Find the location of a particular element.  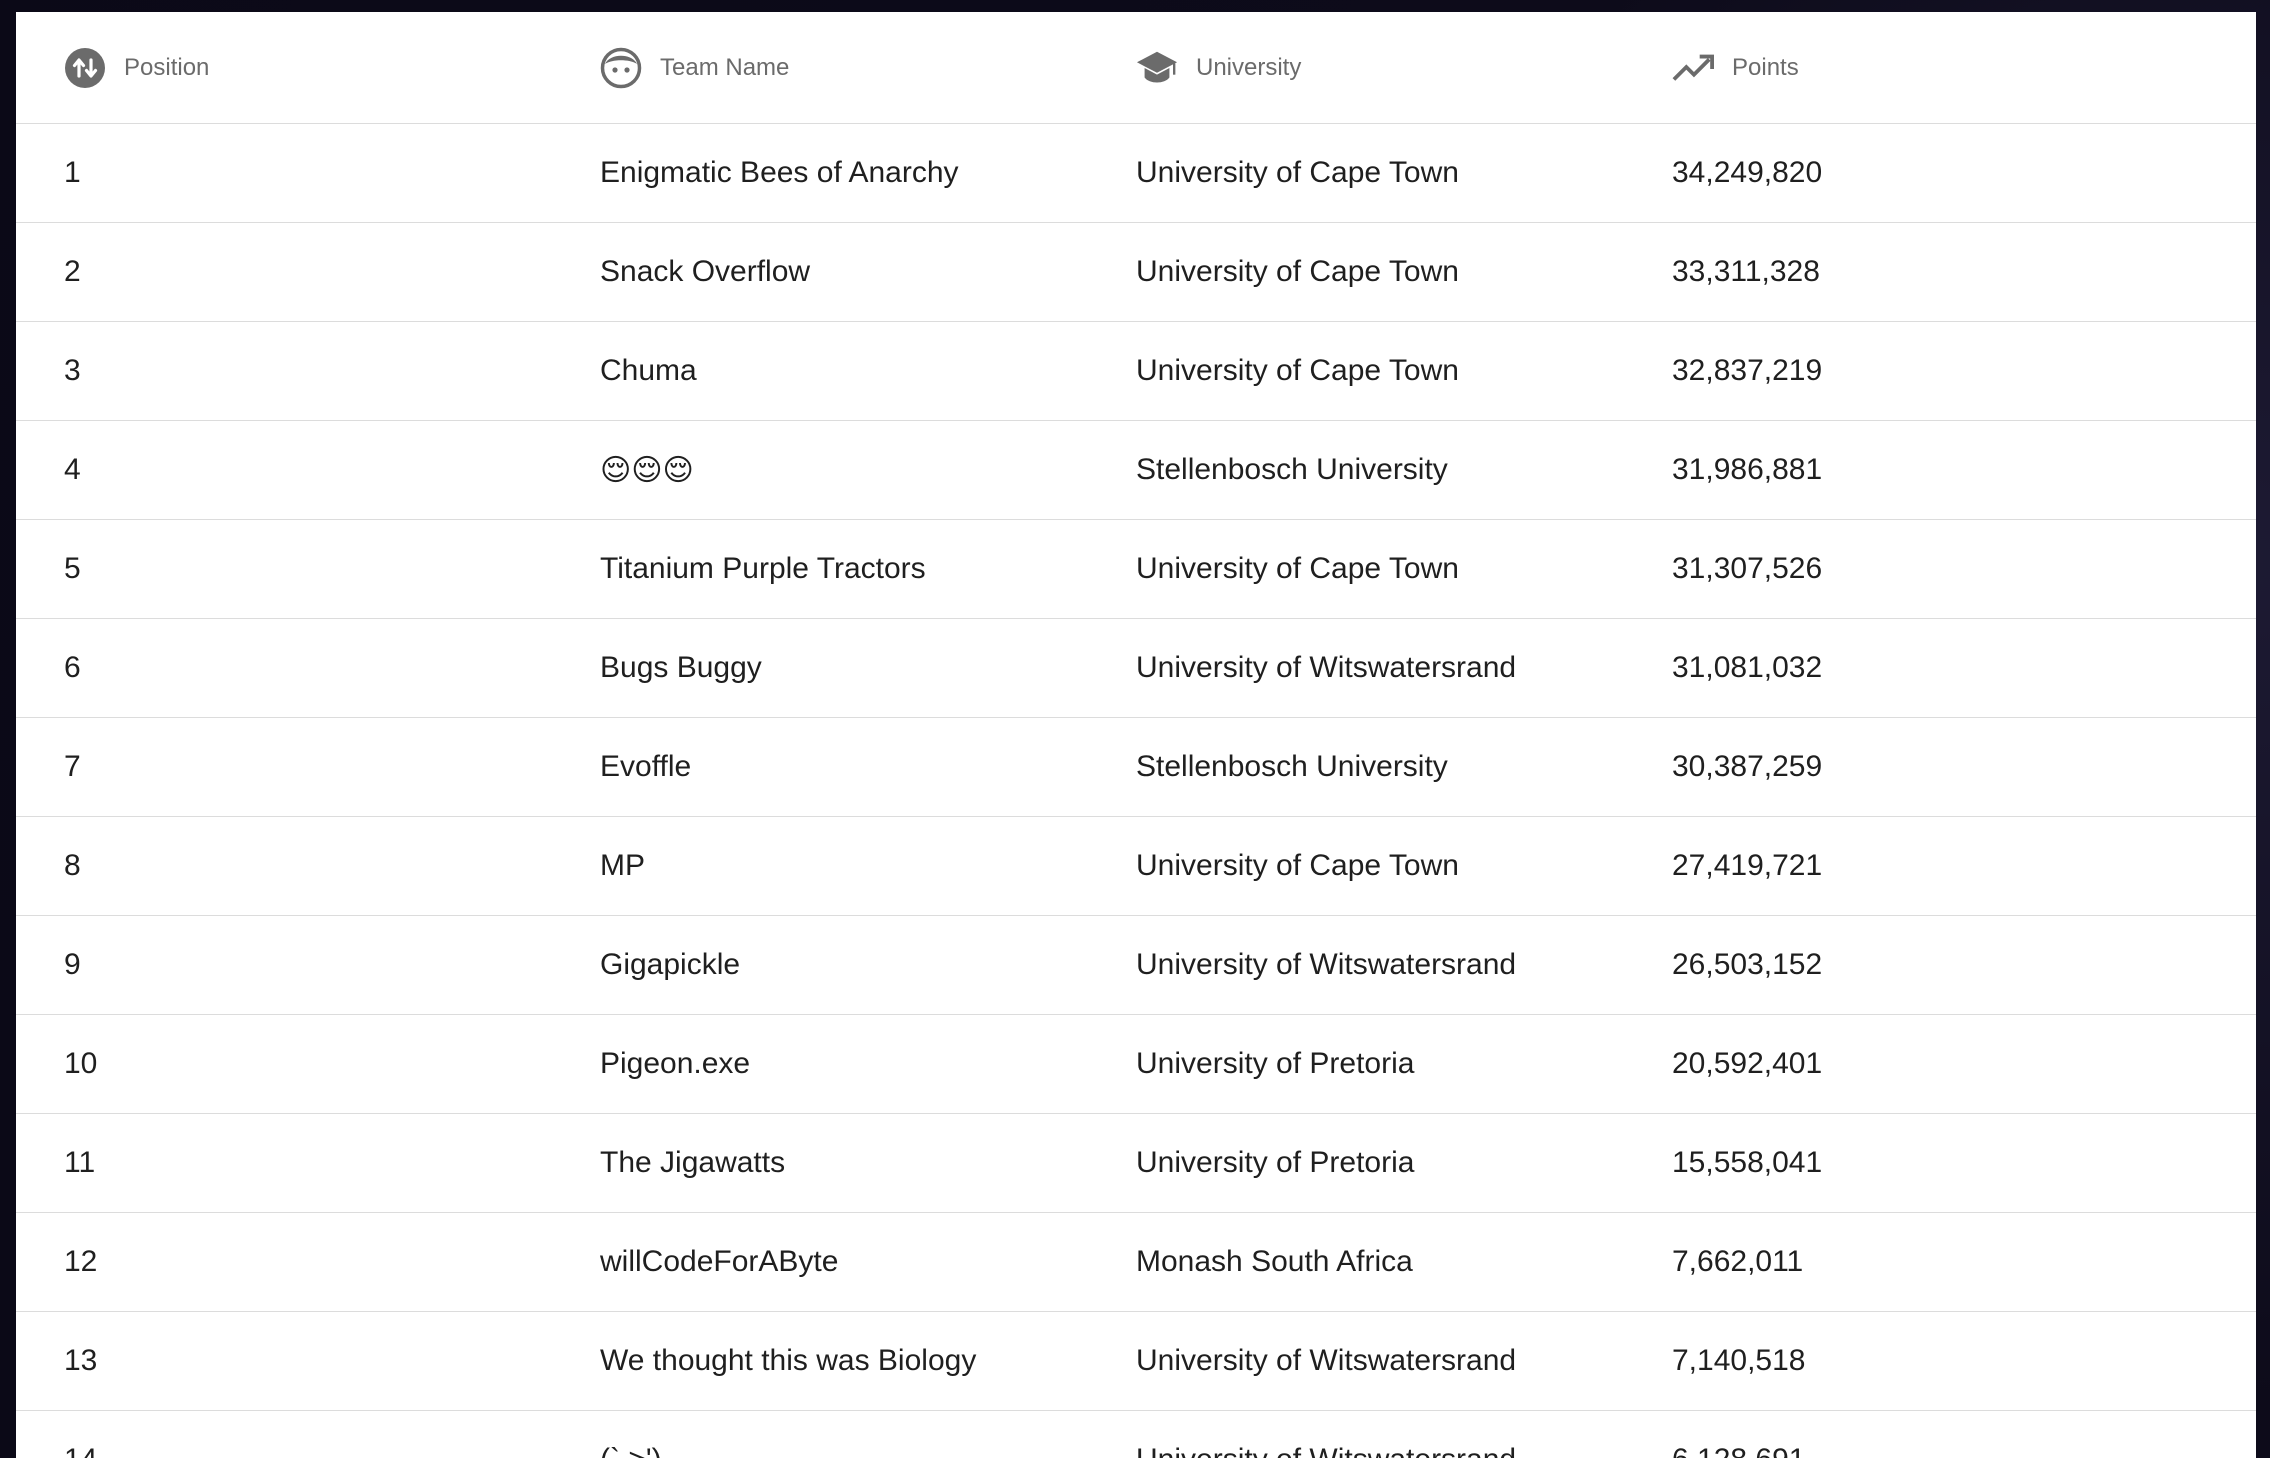

team-name-cell: Gigapickle is located at coordinates (670, 964).